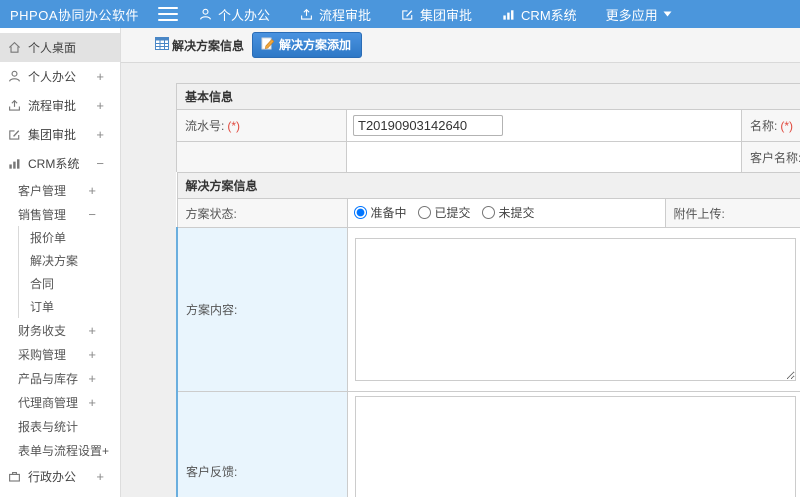 The width and height of the screenshot is (800, 497). What do you see at coordinates (52, 477) in the screenshot?
I see `sidebar-item-label: 行政办公` at bounding box center [52, 477].